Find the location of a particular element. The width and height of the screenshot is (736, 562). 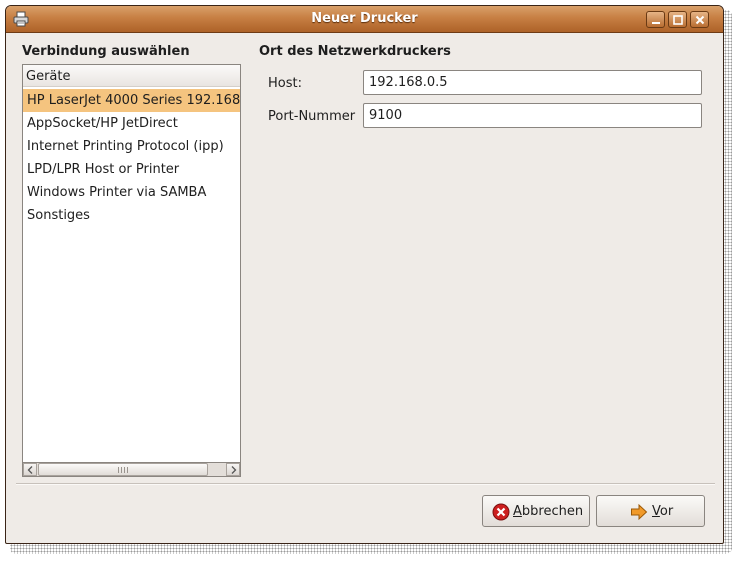

window-title: Neuer Drucker is located at coordinates (364, 18).